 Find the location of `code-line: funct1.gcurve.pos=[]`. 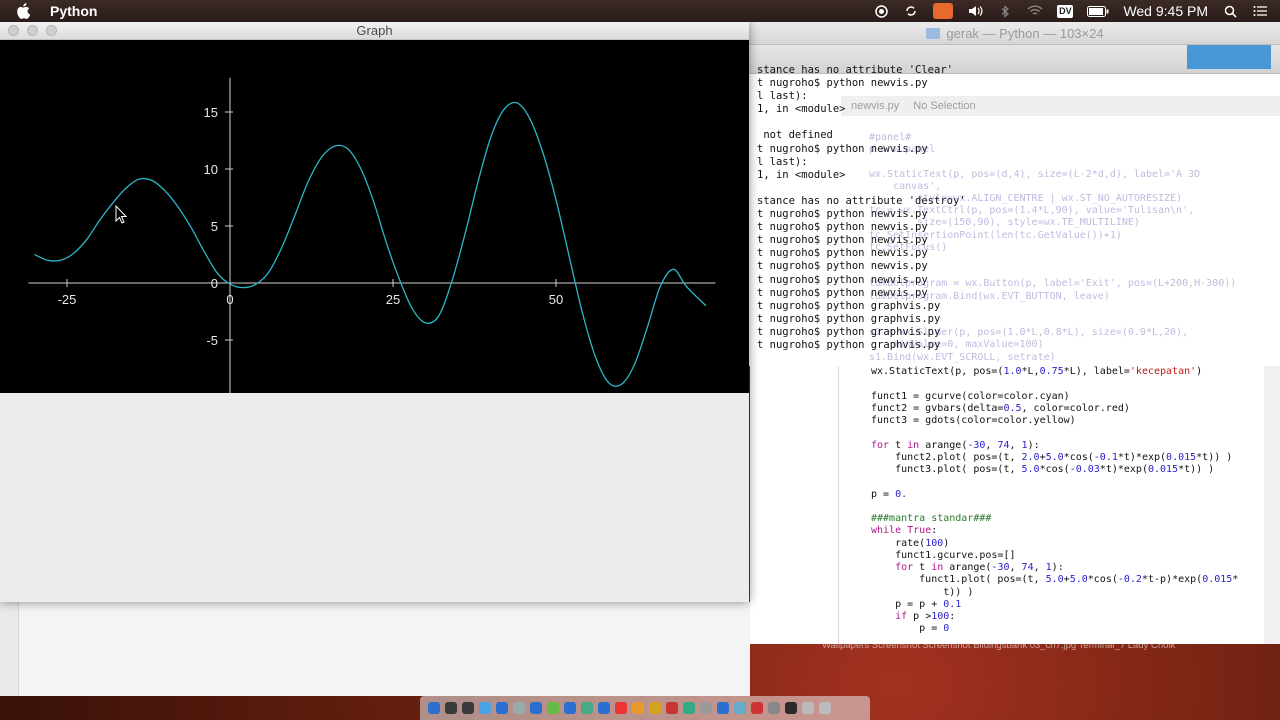

code-line: funct1.gcurve.pos=[] is located at coordinates (943, 555).